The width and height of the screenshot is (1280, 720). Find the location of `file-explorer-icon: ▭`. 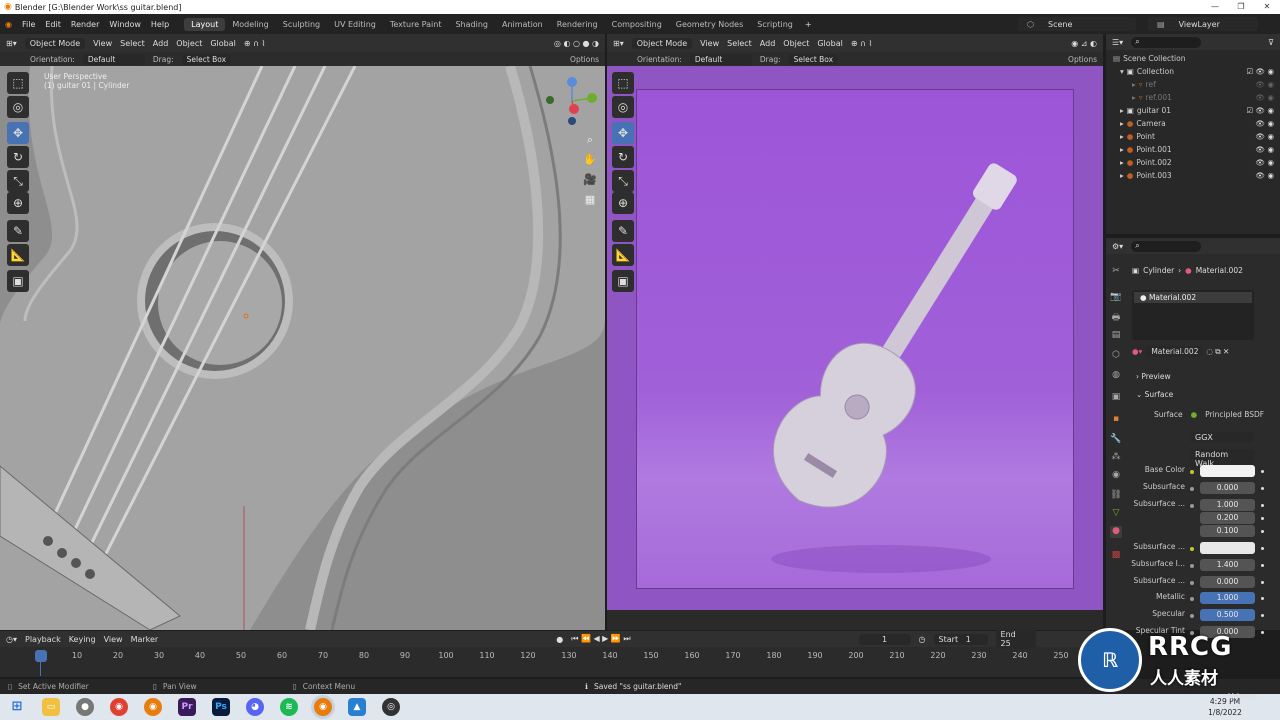

file-explorer-icon: ▭ is located at coordinates (51, 707).